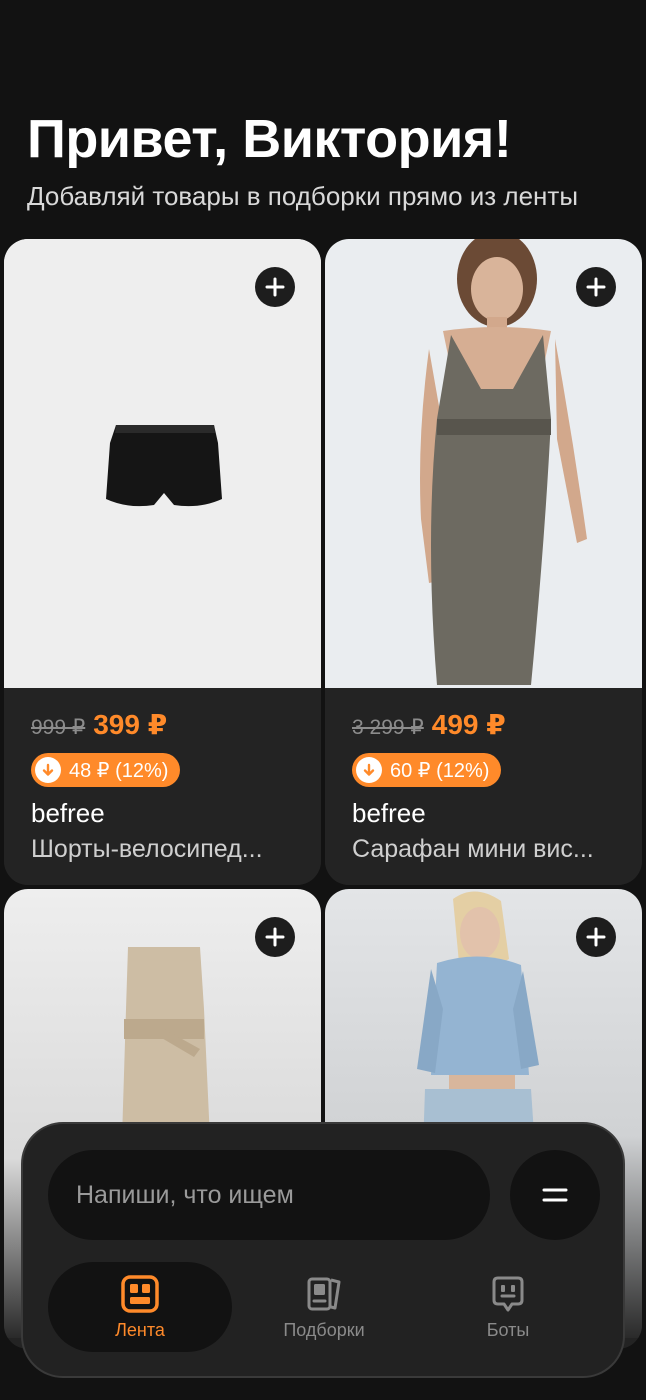  I want to click on tab-label: Боты, so click(508, 1329).